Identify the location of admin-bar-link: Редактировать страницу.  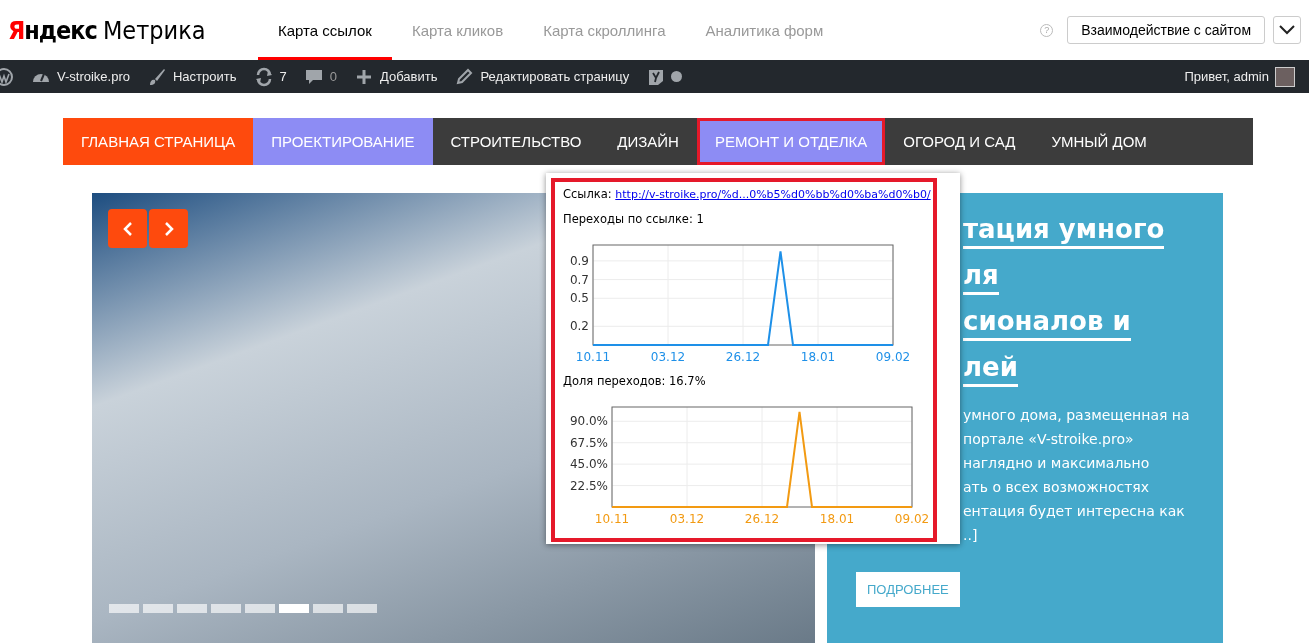
(555, 76).